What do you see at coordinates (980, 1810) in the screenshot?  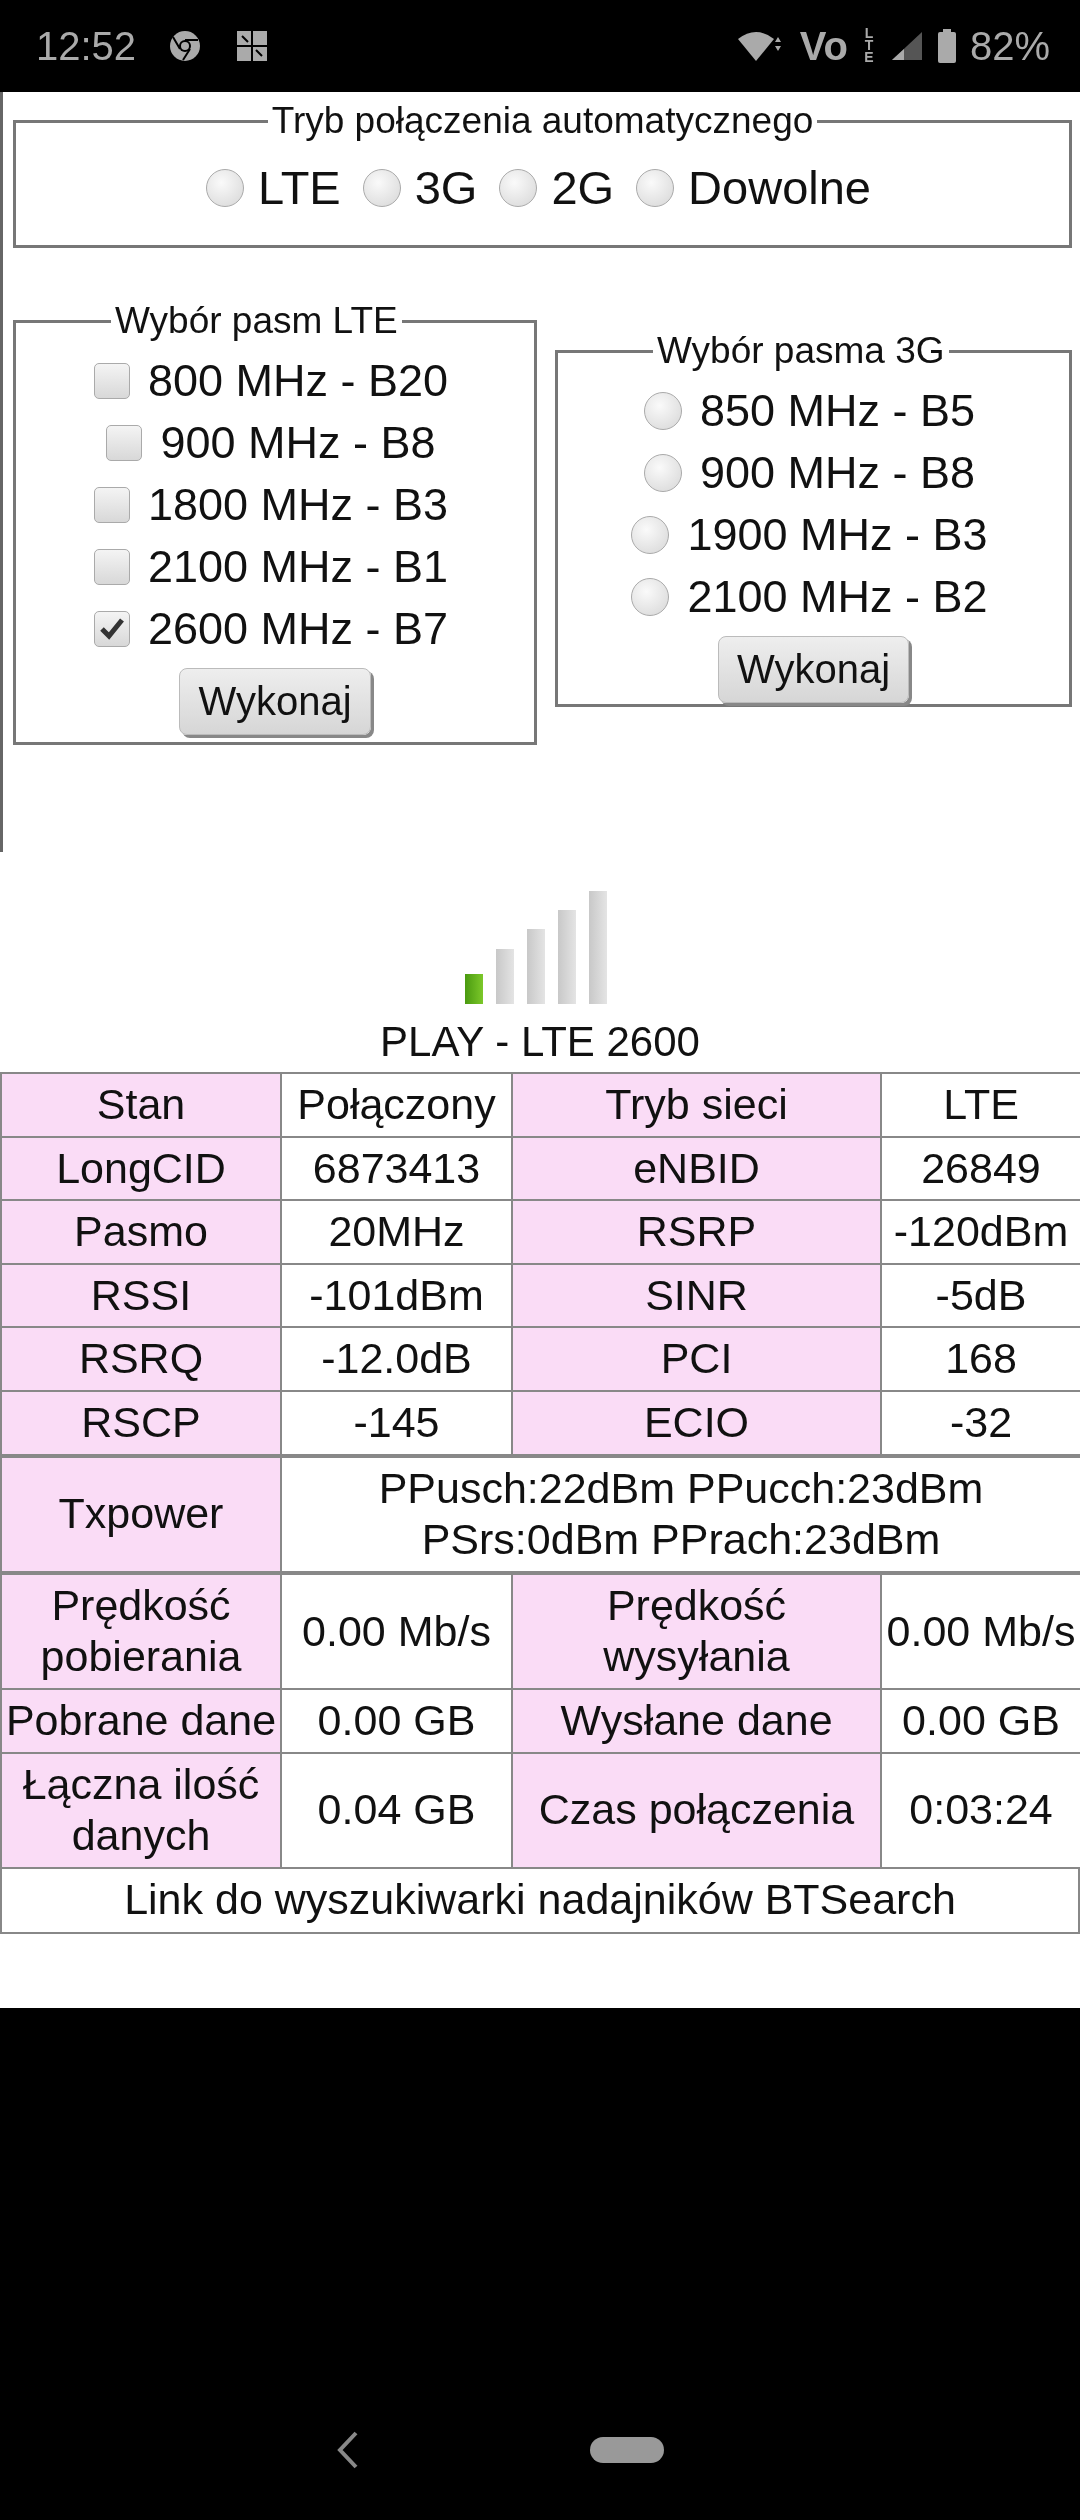 I see `value-cell: 0:03:24` at bounding box center [980, 1810].